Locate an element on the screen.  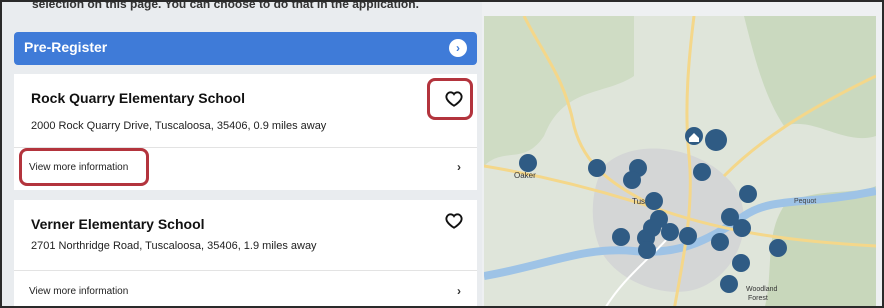
arrow-circle-right-icon: › is located at coordinates (458, 48).